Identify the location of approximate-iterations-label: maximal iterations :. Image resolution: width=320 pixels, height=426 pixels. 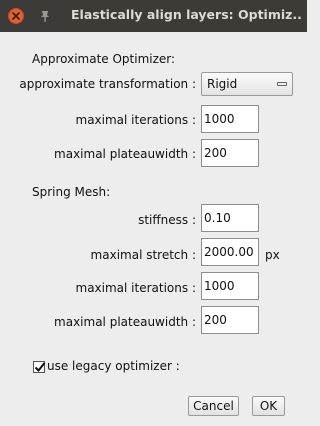
(135, 120).